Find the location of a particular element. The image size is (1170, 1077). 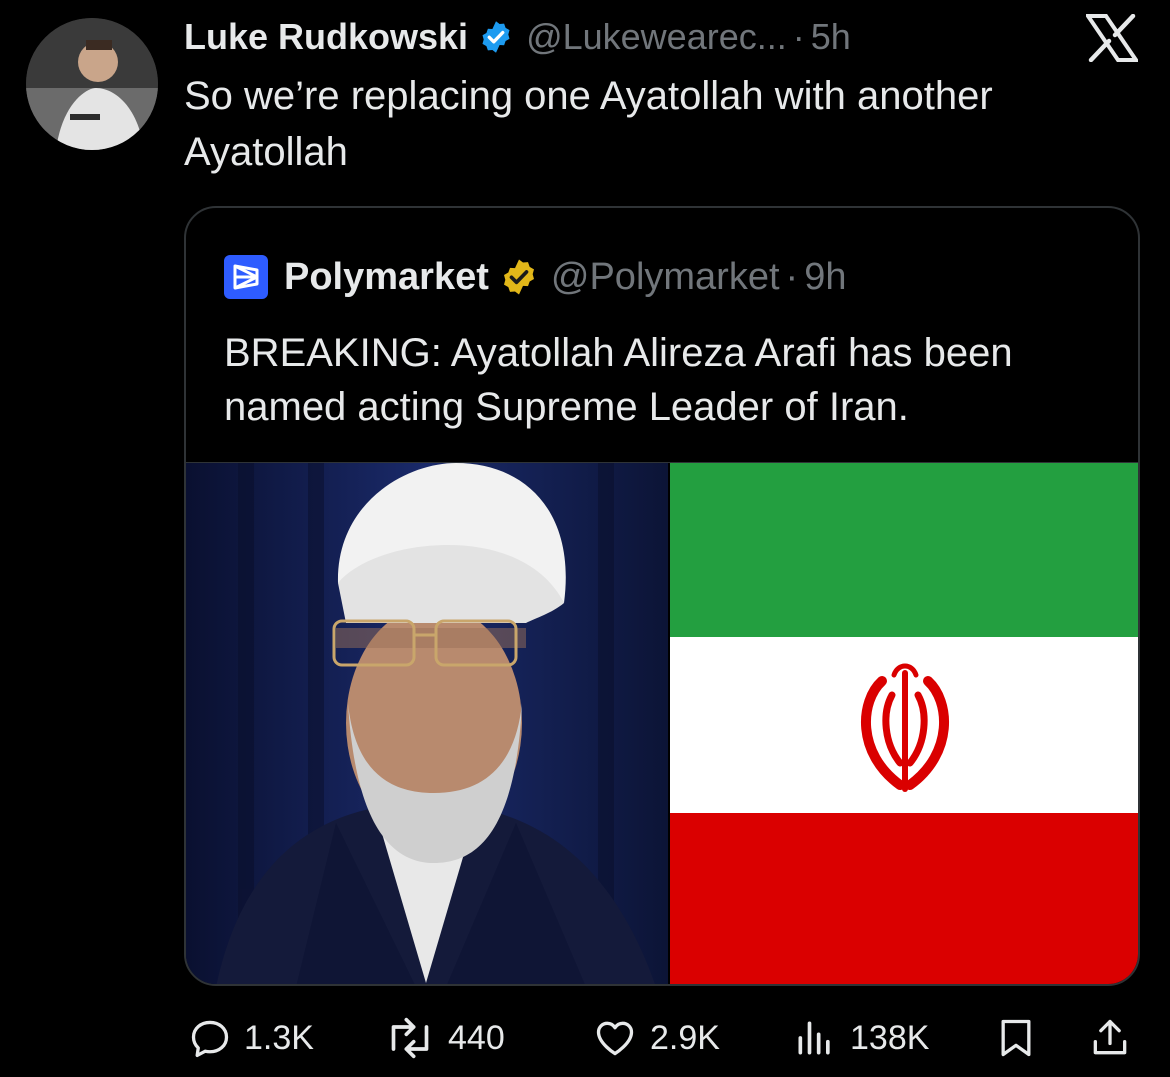

reply-button: 1.3K is located at coordinates (251, 1038).